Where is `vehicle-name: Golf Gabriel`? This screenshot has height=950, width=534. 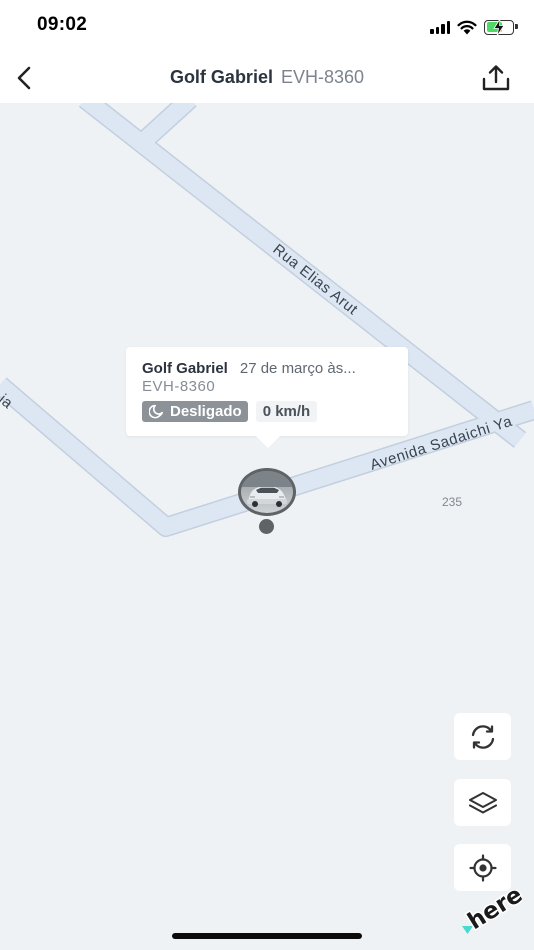 vehicle-name: Golf Gabriel is located at coordinates (221, 77).